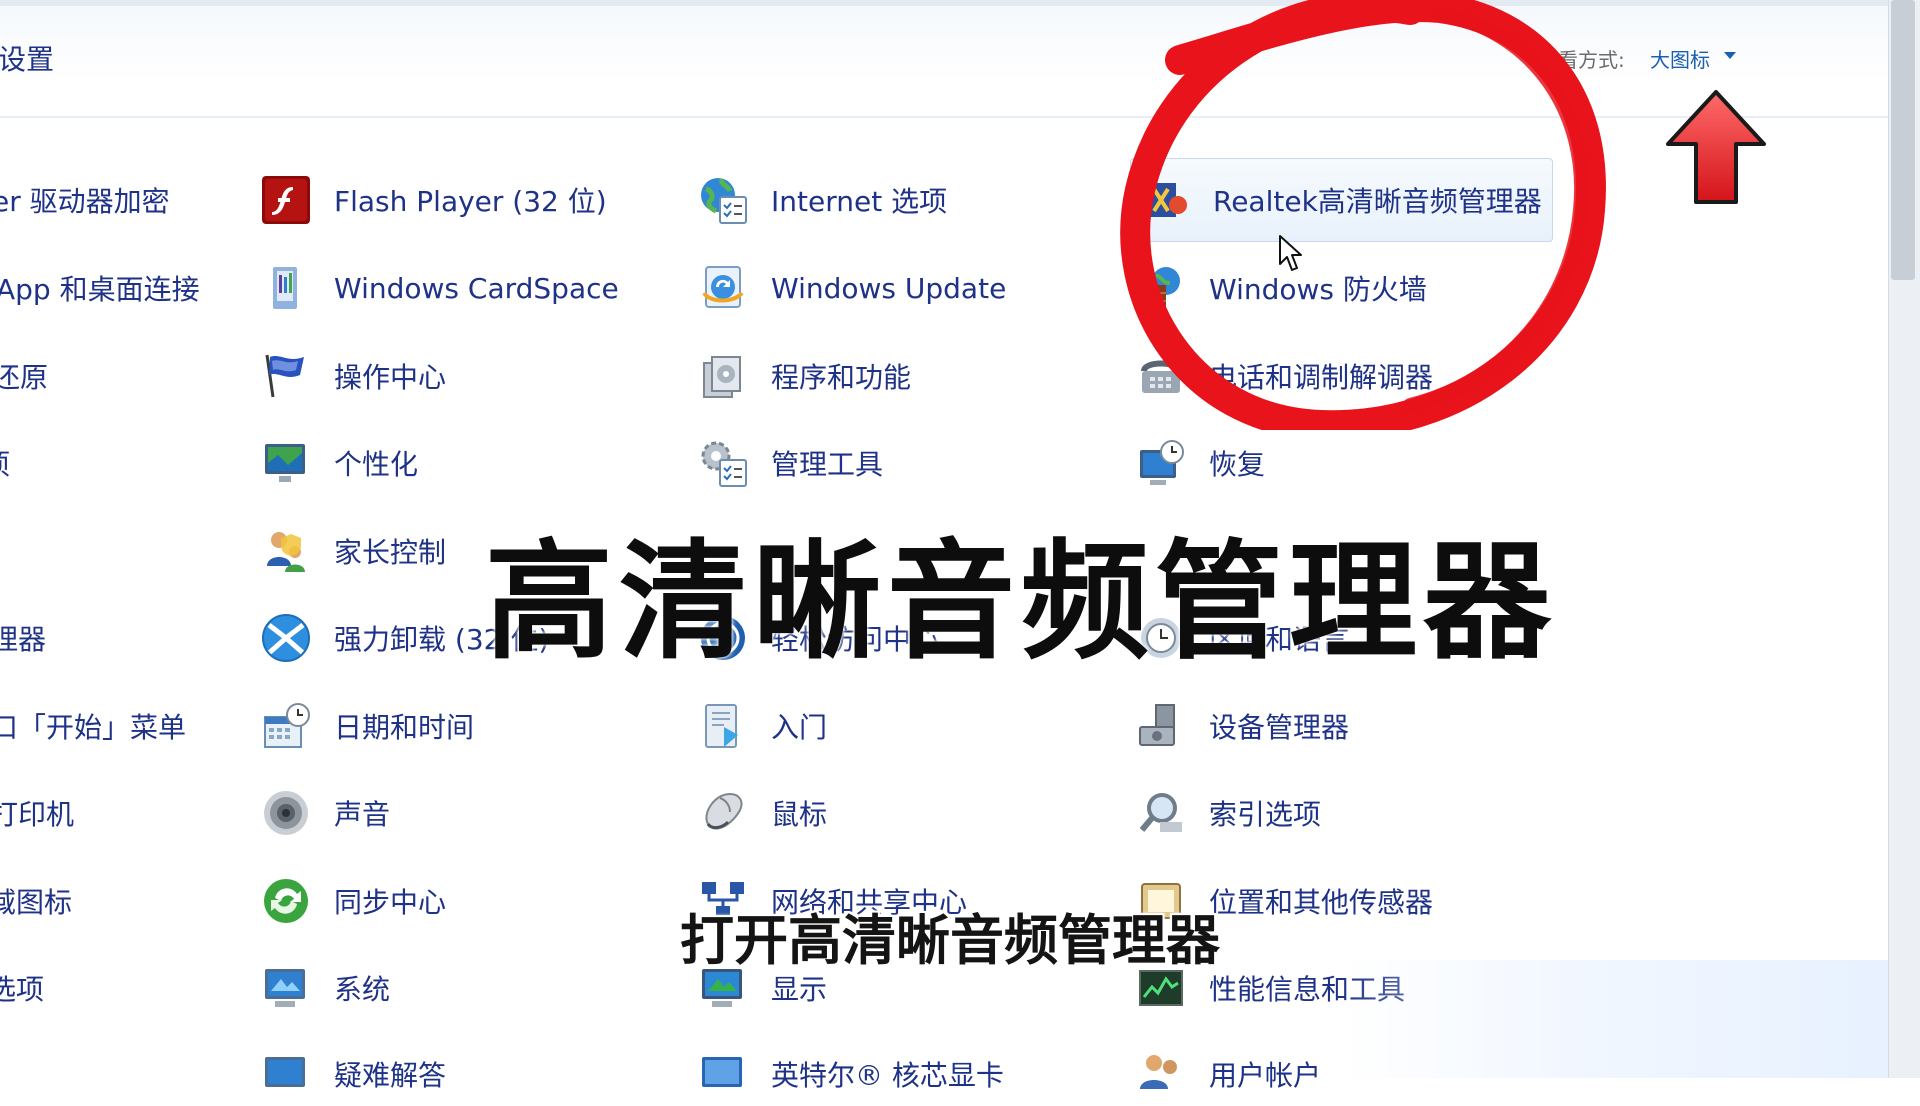  What do you see at coordinates (851, 288) in the screenshot?
I see `item-windows-update: Windows Update` at bounding box center [851, 288].